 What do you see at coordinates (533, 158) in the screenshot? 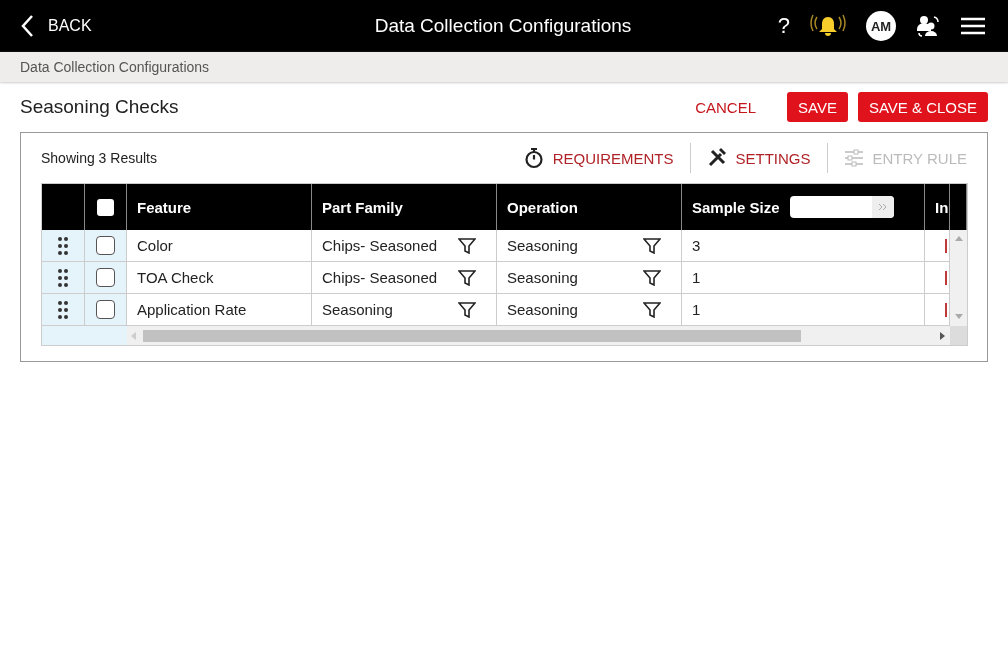
I see `stopwatch-icon` at bounding box center [533, 158].